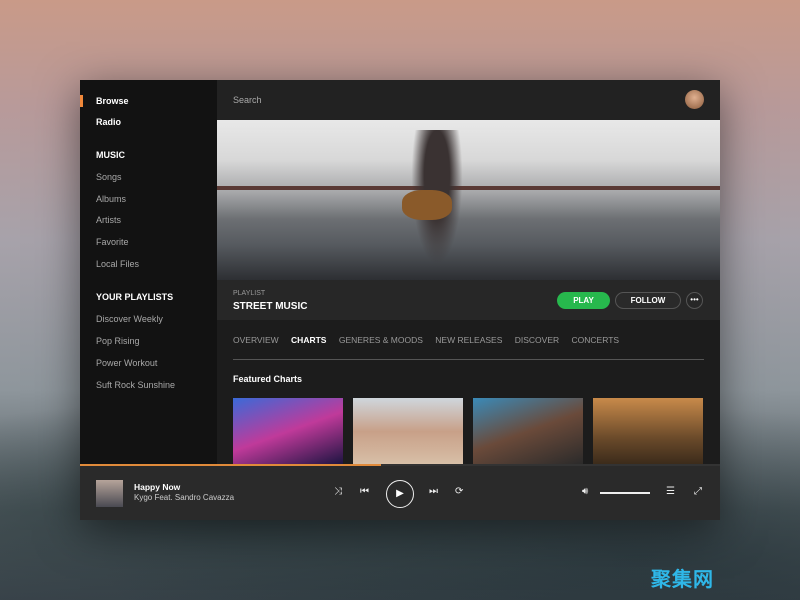  Describe the element at coordinates (81, 101) in the screenshot. I see `active-indicator` at that location.